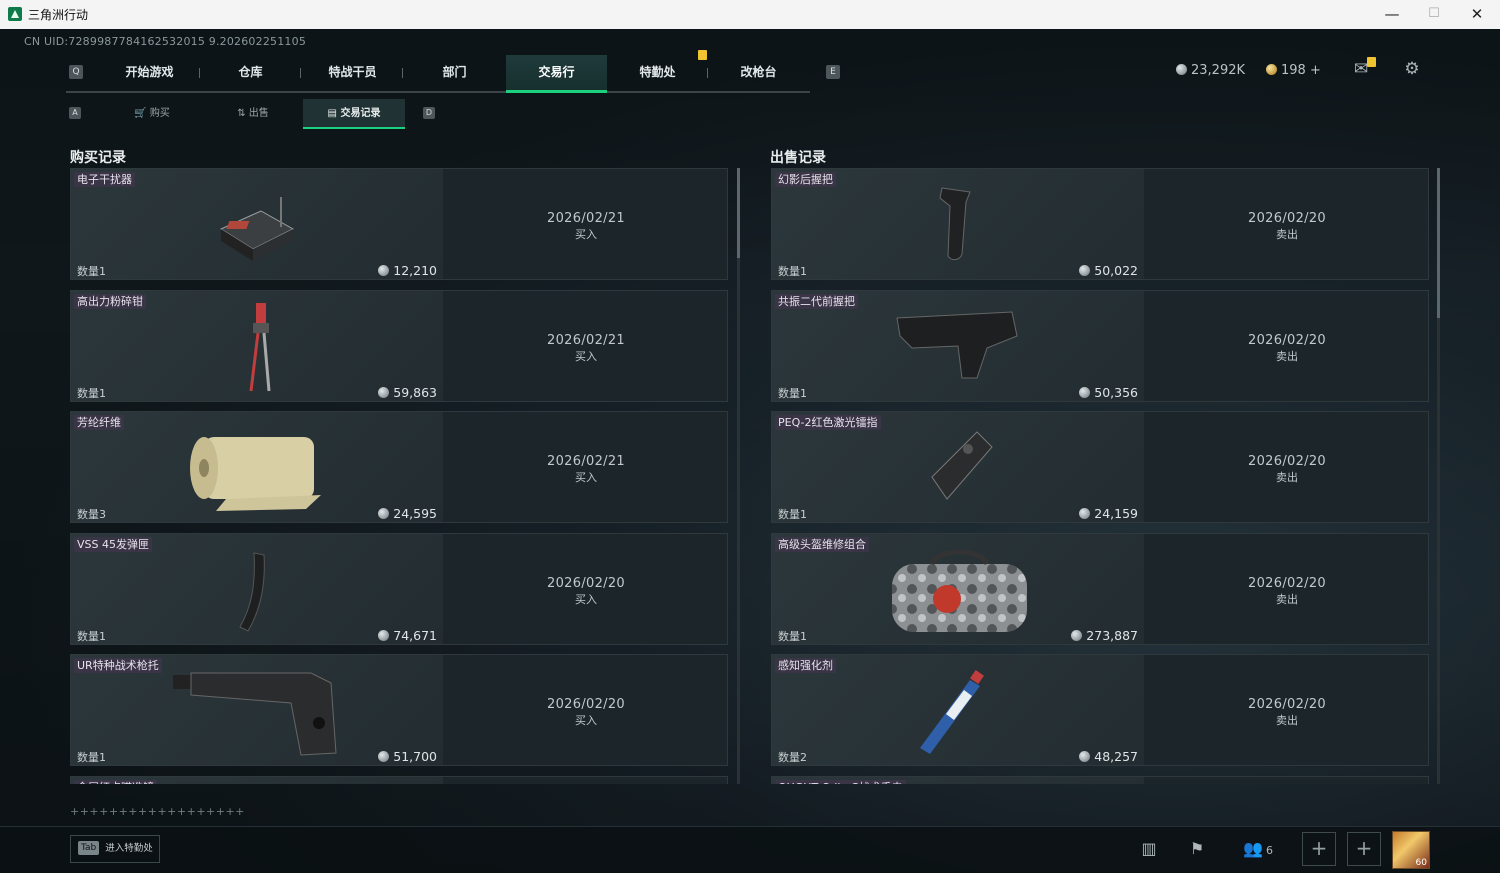  I want to click on team-button: 👥 6, so click(1258, 849).